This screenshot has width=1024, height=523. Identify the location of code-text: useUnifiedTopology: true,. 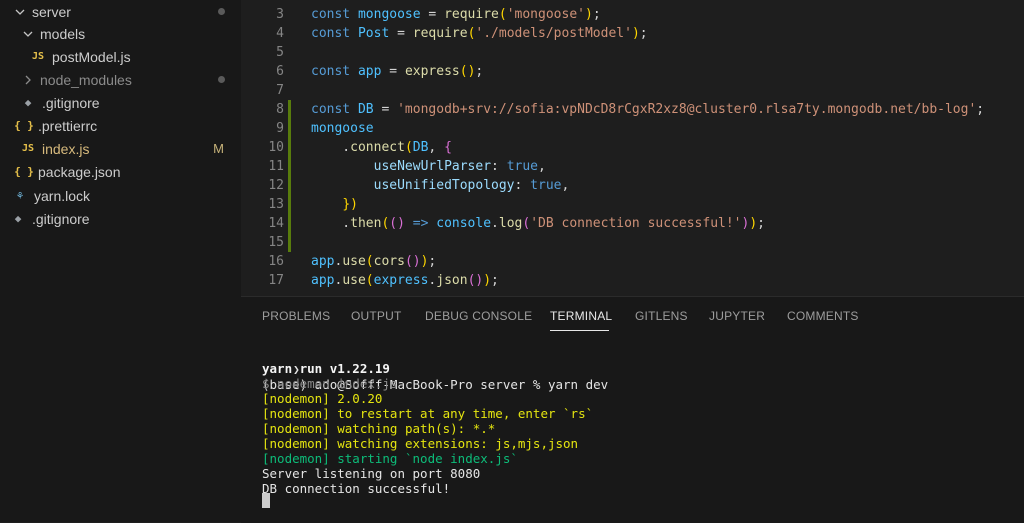
(471, 185).